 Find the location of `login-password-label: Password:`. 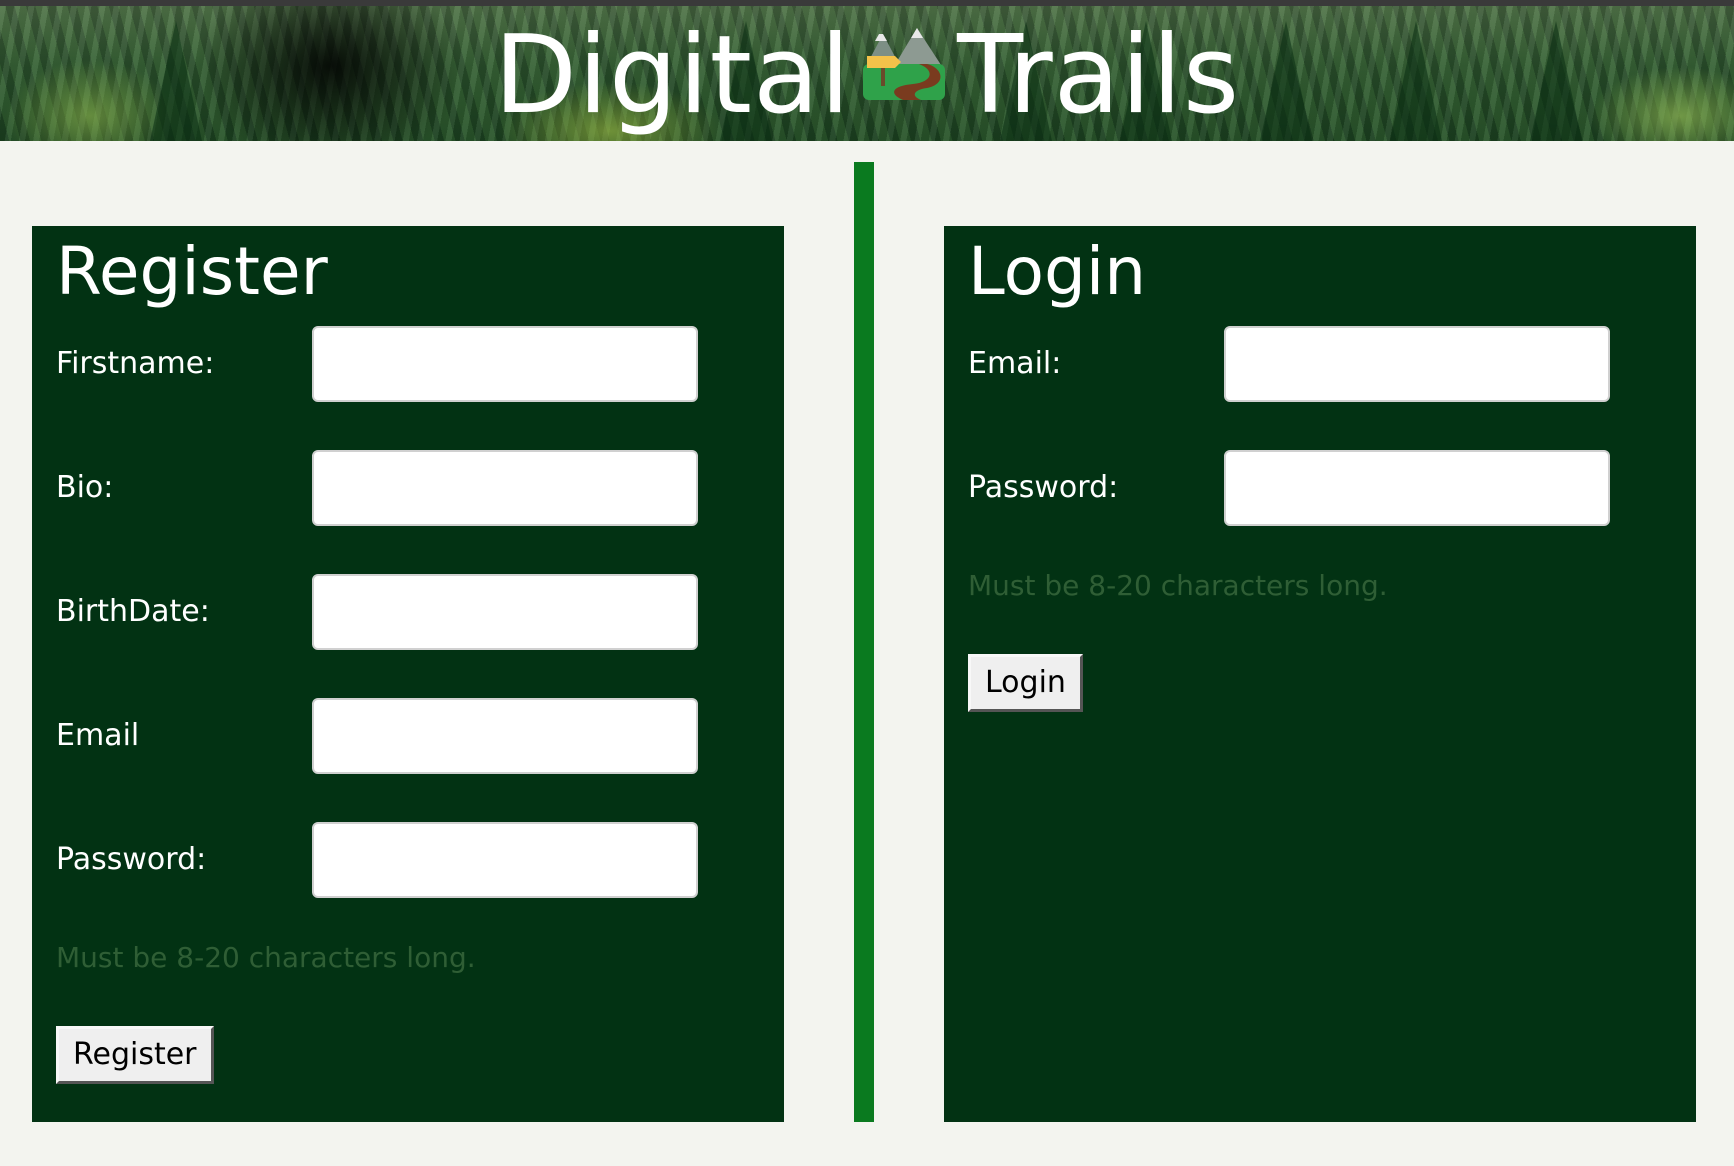

login-password-label: Password: is located at coordinates (1043, 487).